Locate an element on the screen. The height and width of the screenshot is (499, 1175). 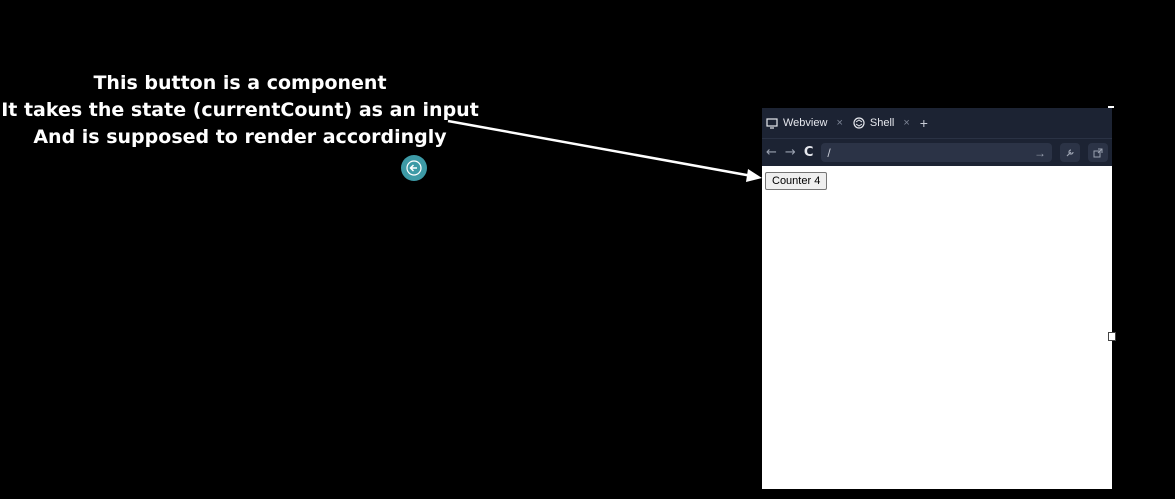
address-bar: ← → C / → is located at coordinates (937, 152).